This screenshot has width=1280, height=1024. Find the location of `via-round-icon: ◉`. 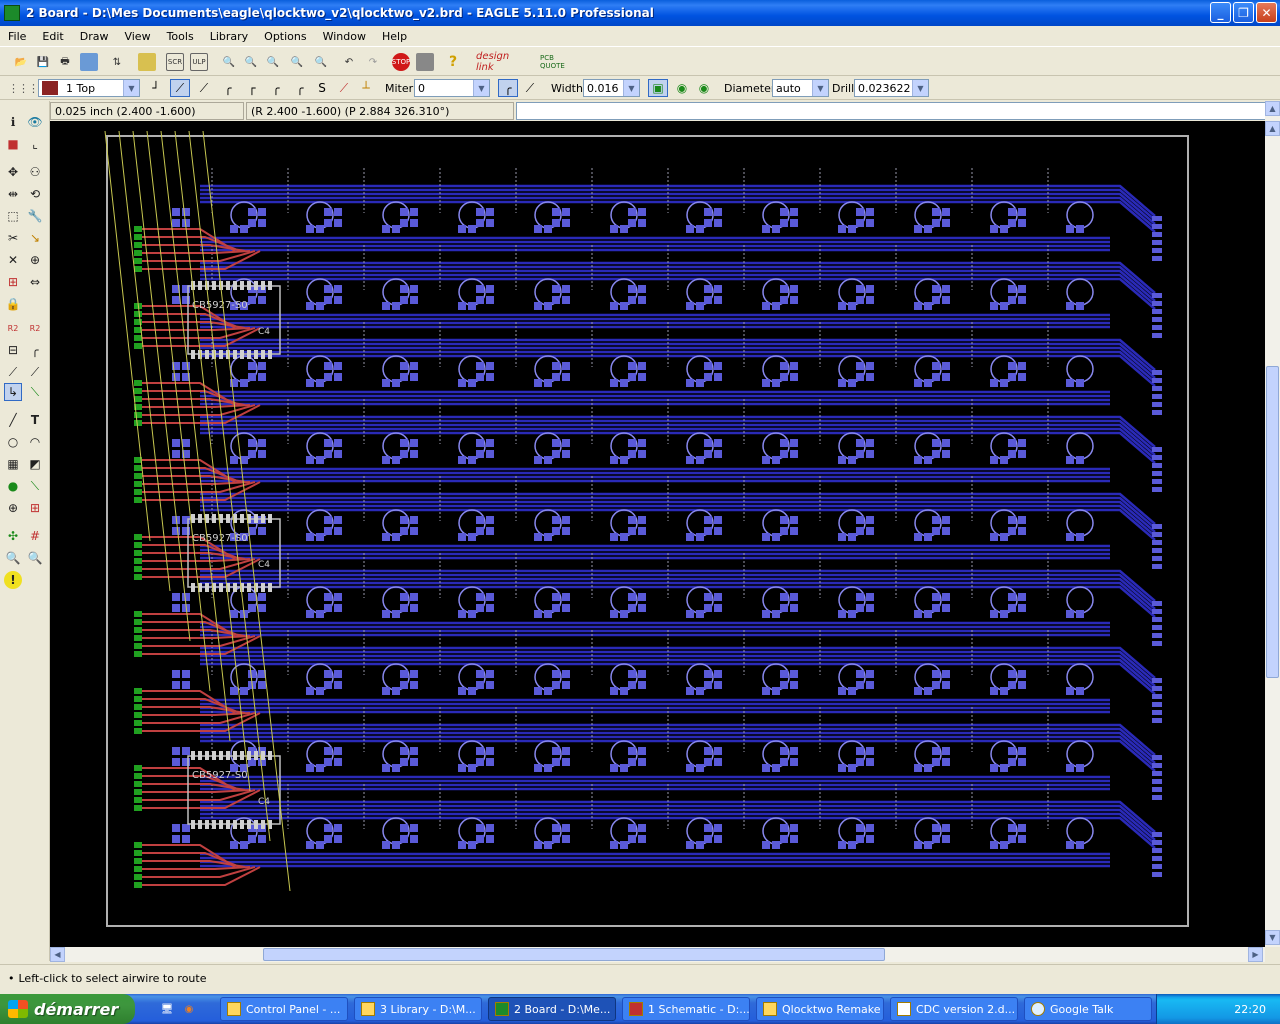

via-round-icon: ◉ is located at coordinates (682, 88).